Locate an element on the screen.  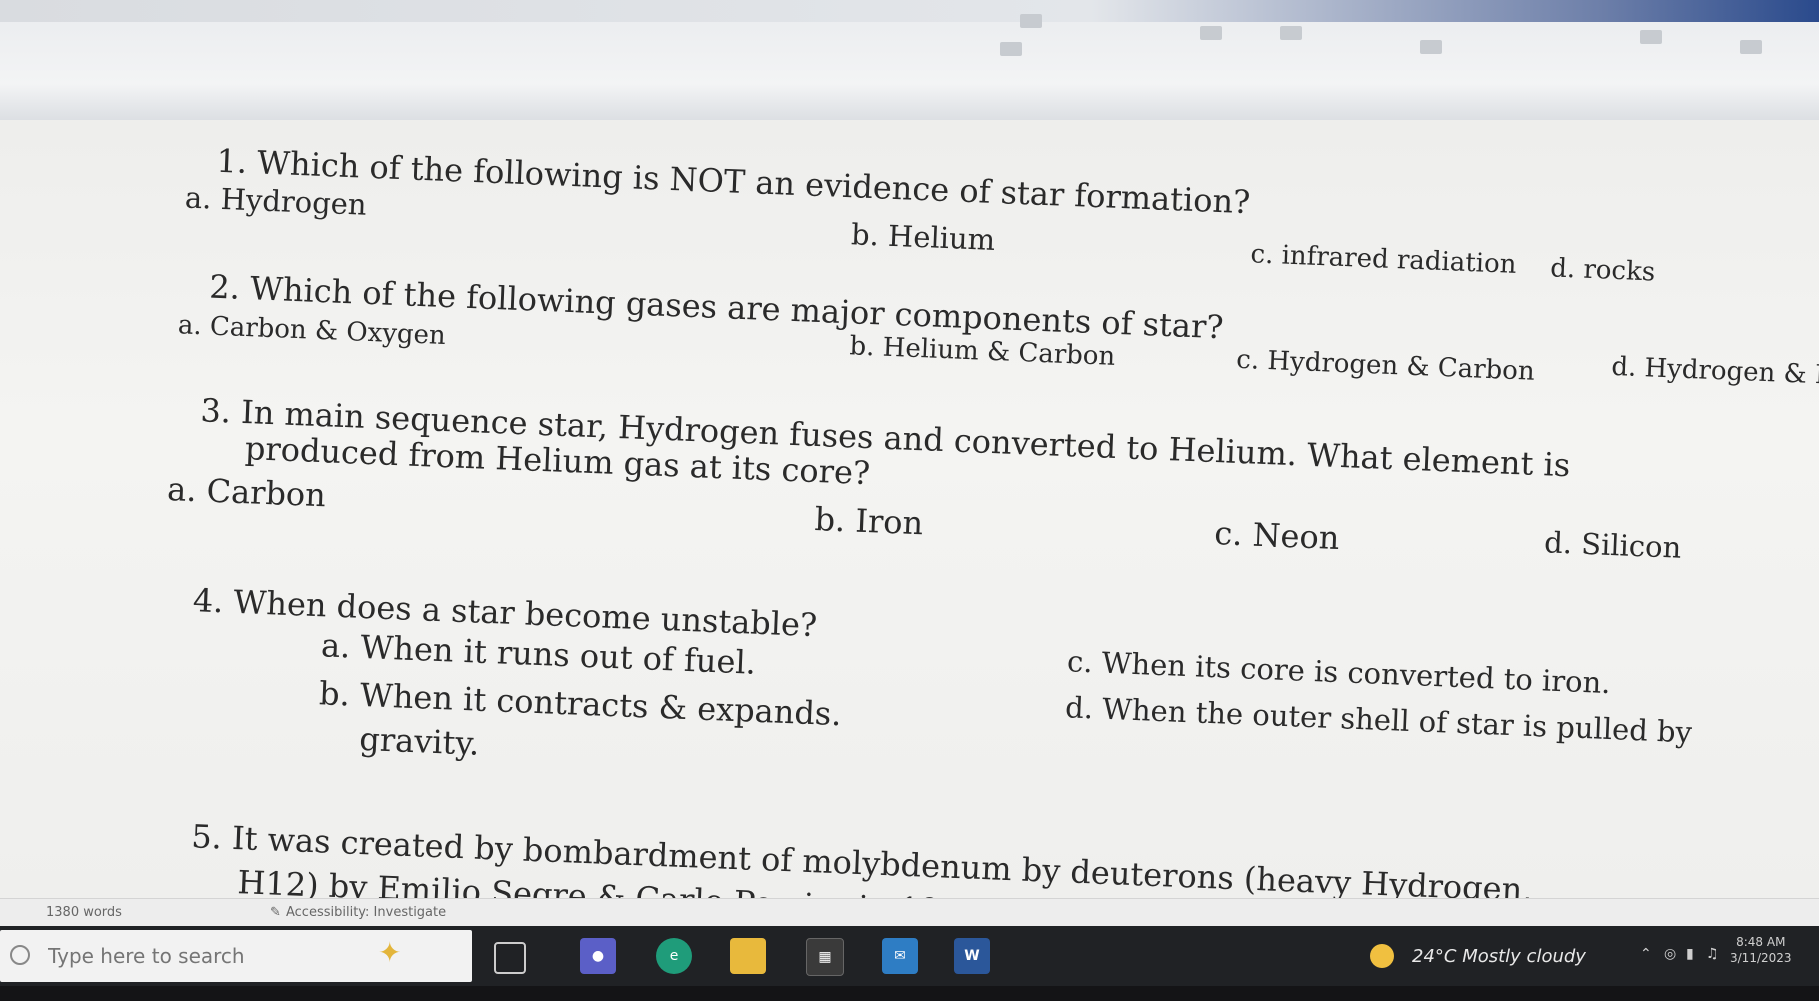
arrange-all-icon is located at coordinates (1291, 33).